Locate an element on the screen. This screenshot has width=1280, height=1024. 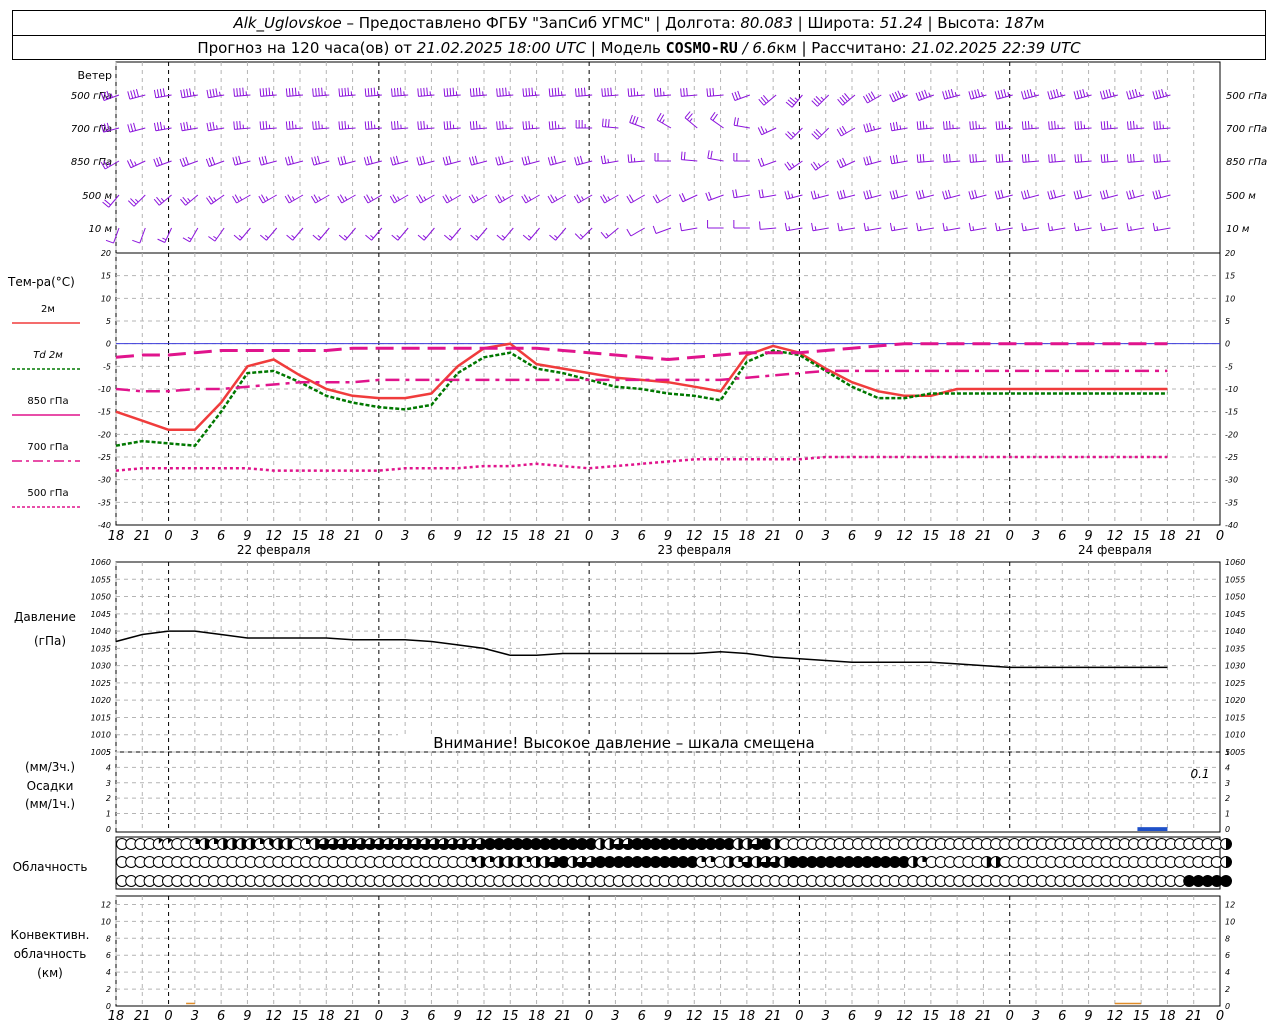
time-tick-label: 21 is located at coordinates (983, 536).